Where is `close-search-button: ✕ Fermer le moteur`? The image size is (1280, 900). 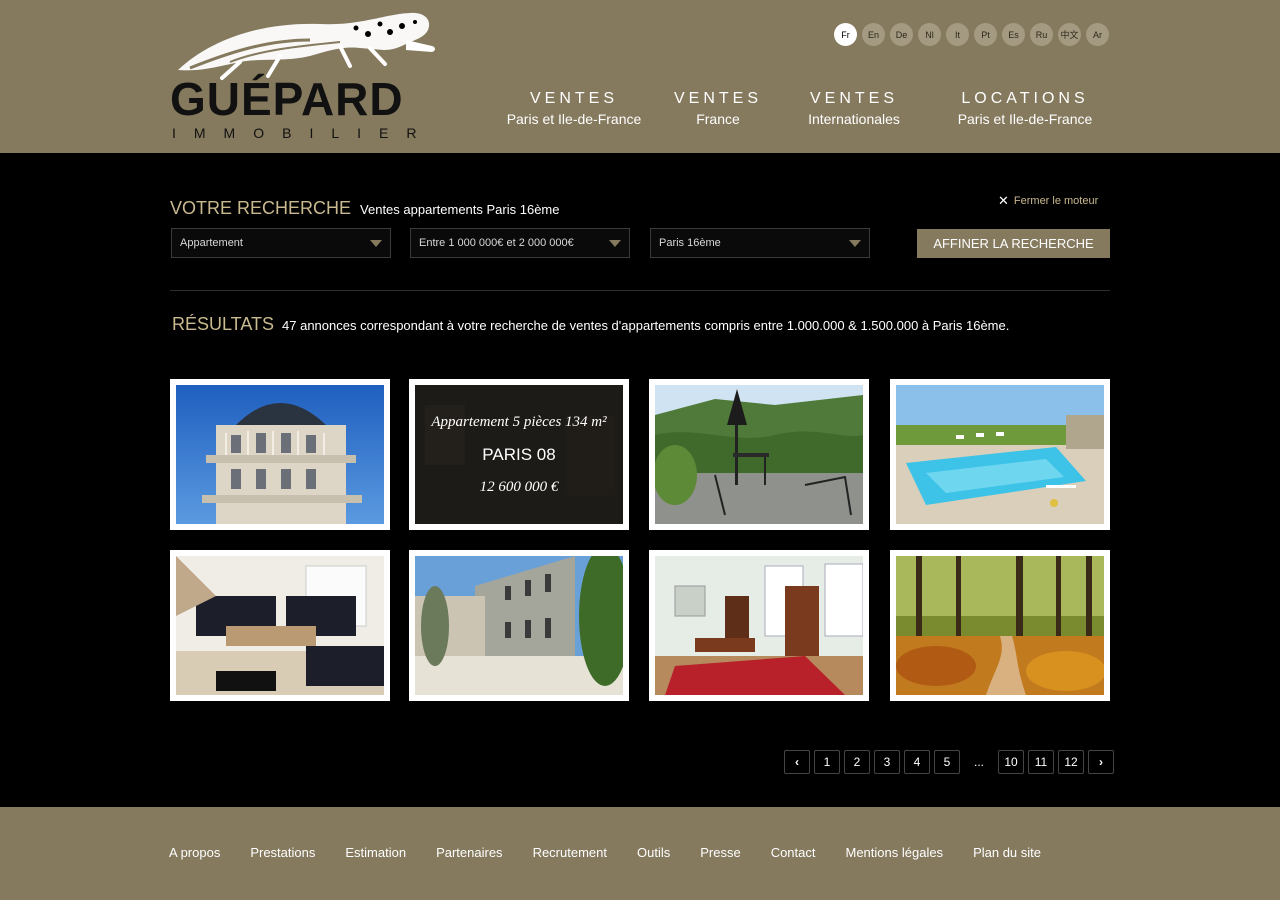 close-search-button: ✕ Fermer le moteur is located at coordinates (1048, 200).